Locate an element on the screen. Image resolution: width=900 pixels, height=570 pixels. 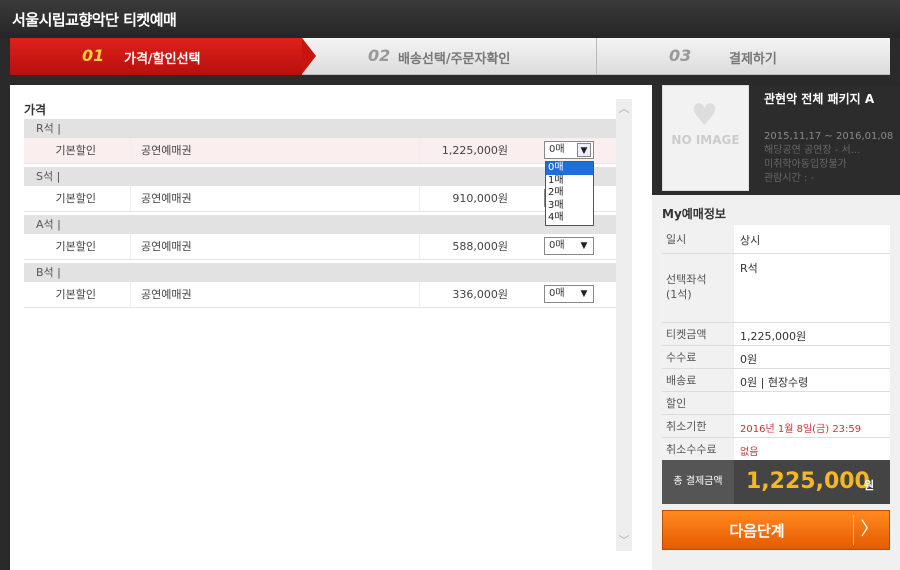
table-row: 기본할인 공연예매권 1,225,000원 0매 ▼ is located at coordinates (320, 151).